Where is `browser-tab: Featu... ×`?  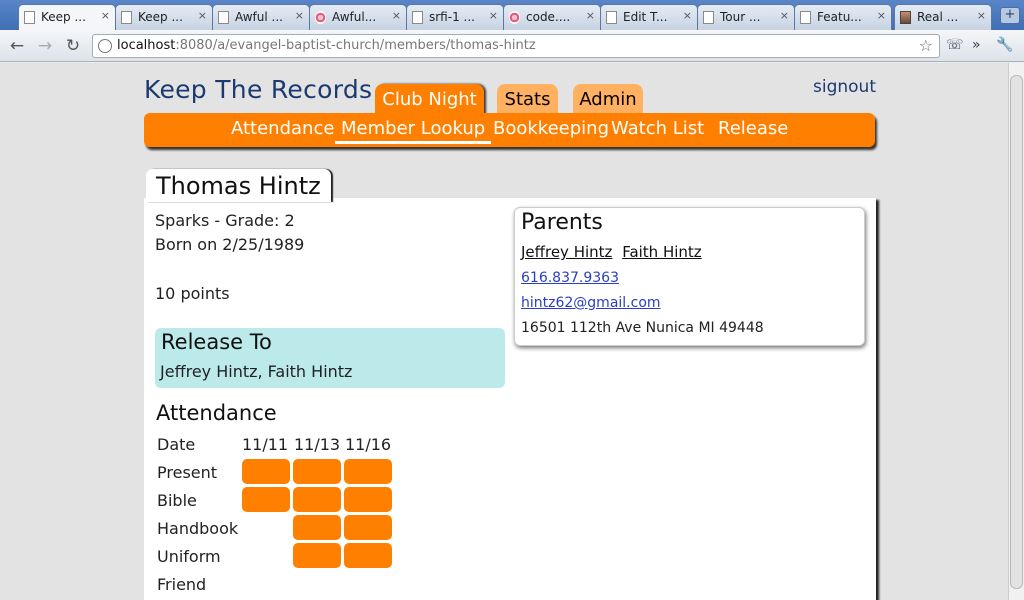
browser-tab: Featu... × is located at coordinates (843, 17).